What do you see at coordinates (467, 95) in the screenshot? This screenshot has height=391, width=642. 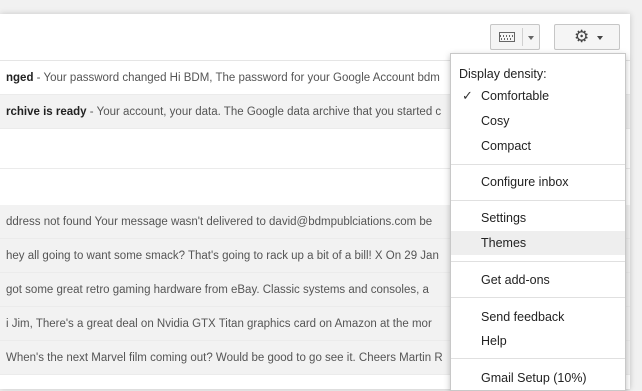 I see `checkmark-icon: ✓` at bounding box center [467, 95].